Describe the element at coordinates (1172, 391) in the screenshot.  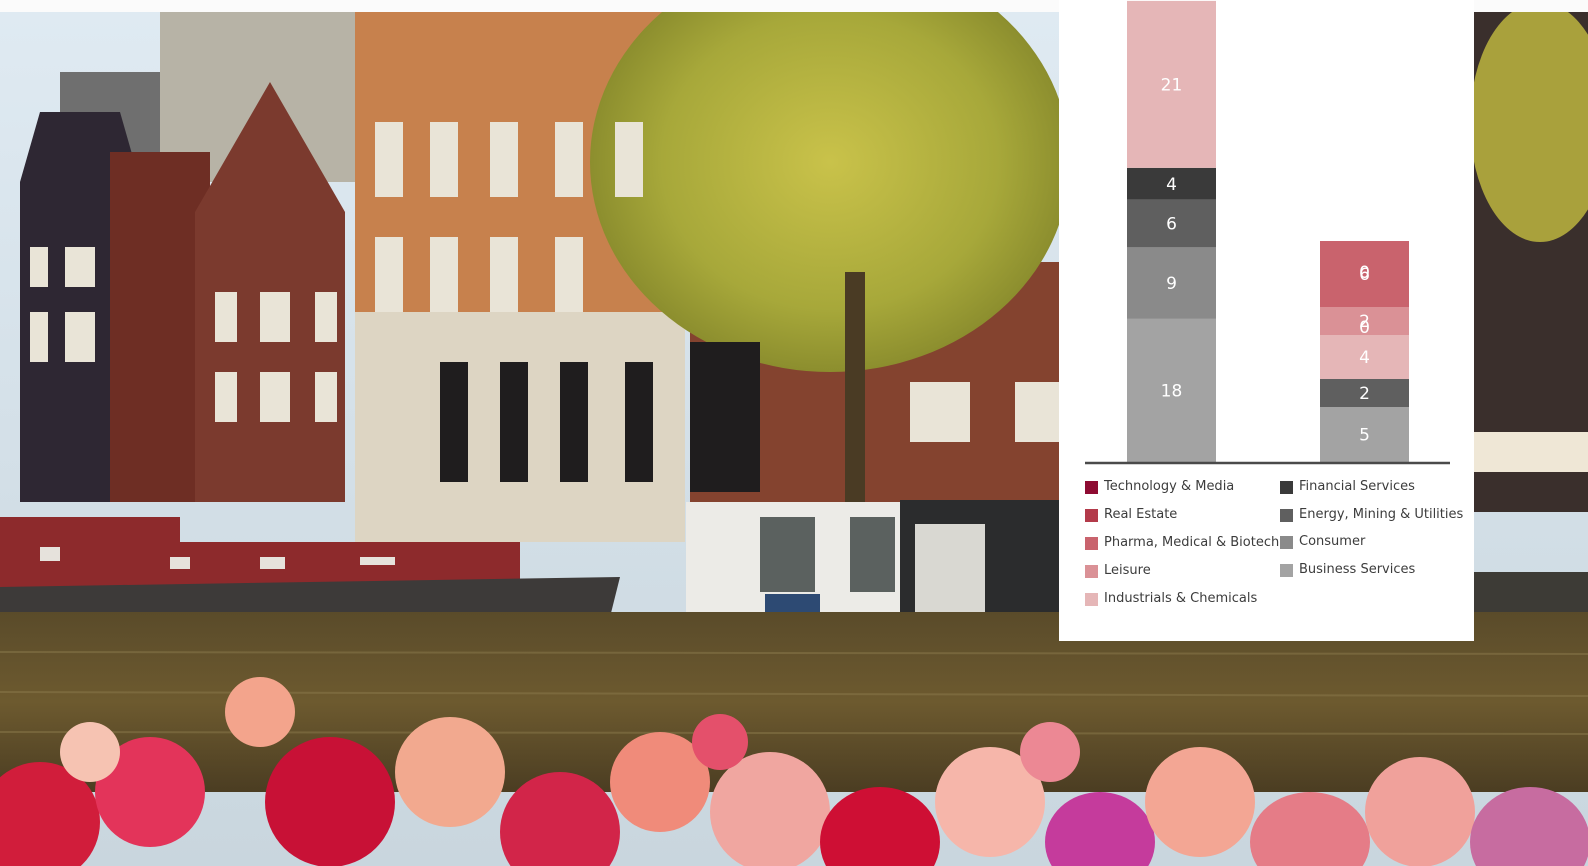
I see `data-label: 18` at that location.